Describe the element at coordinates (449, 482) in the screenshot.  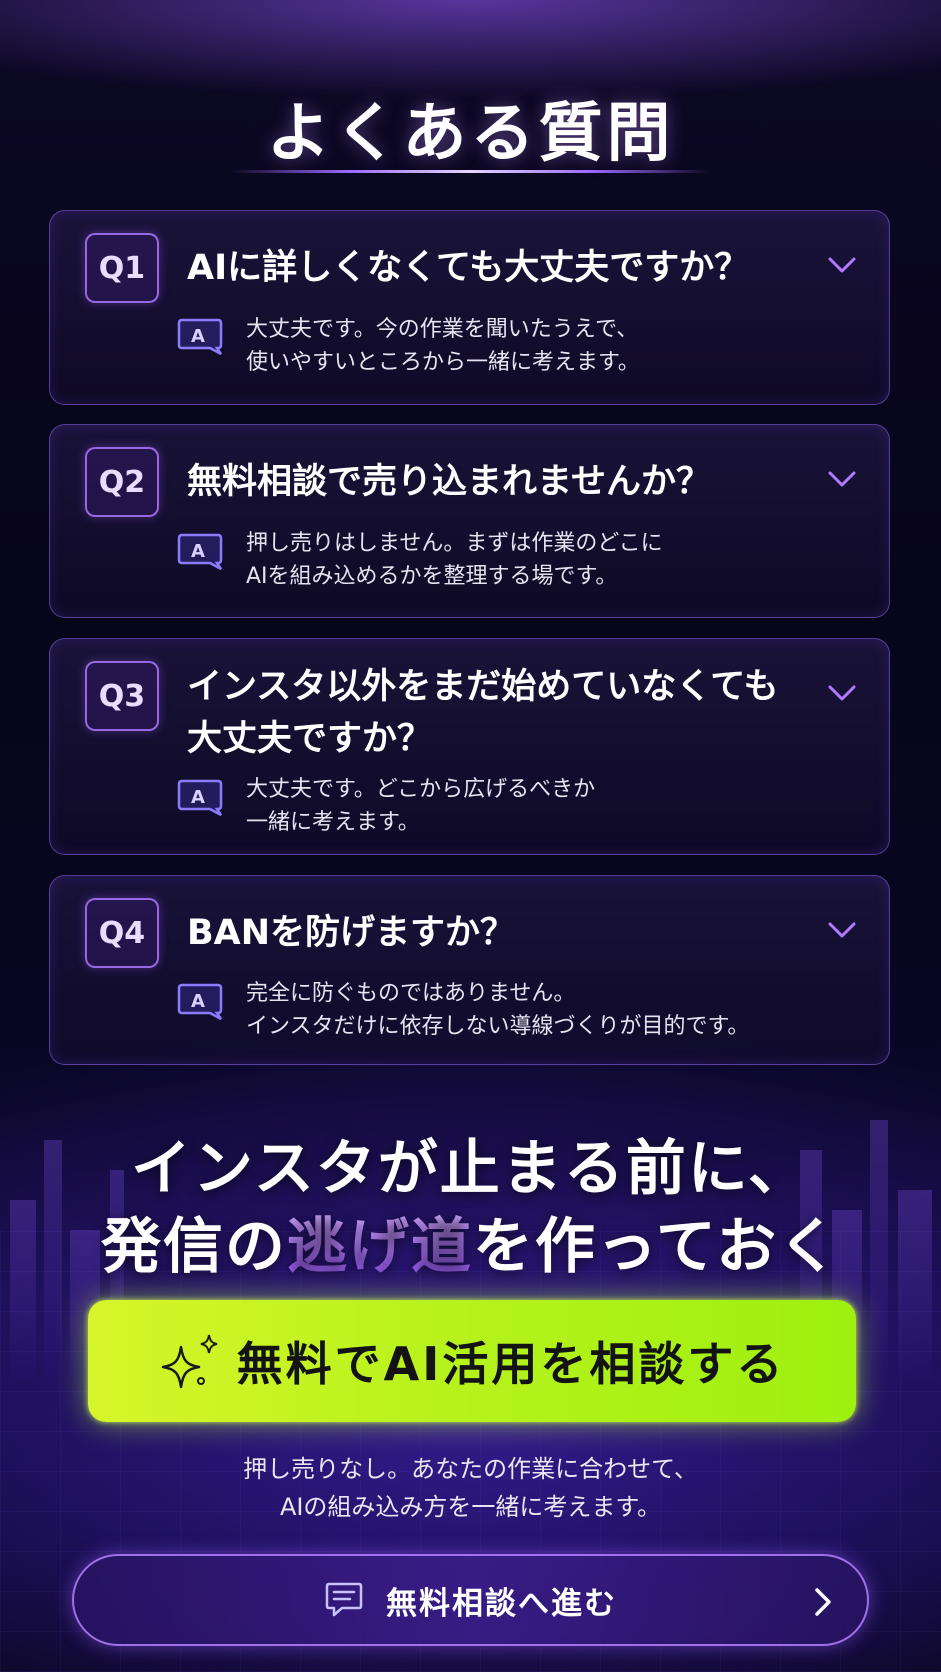
I see `question-text: 無料相談で売り込まれませんか？` at that location.